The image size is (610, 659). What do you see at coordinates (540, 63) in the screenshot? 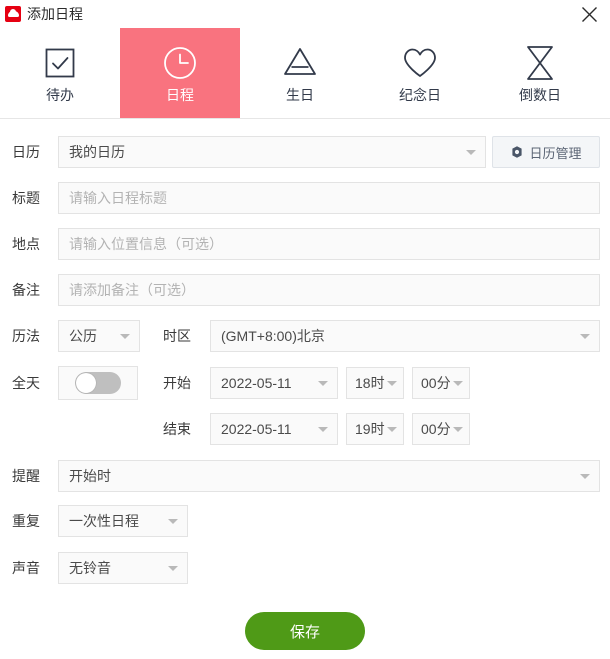
I see `hourglass-icon` at bounding box center [540, 63].